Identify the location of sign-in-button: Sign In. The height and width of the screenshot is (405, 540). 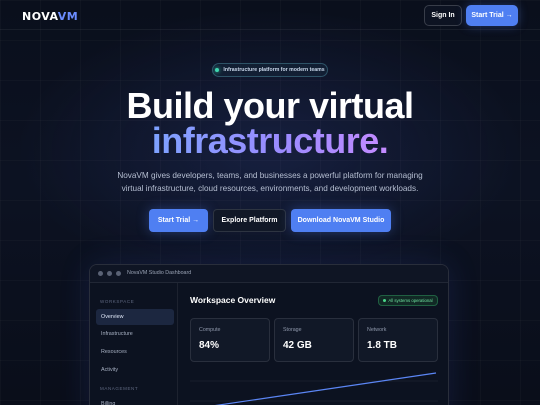
(443, 15).